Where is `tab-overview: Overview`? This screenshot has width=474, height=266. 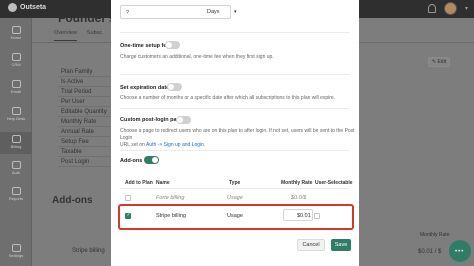 tab-overview: Overview is located at coordinates (65, 35).